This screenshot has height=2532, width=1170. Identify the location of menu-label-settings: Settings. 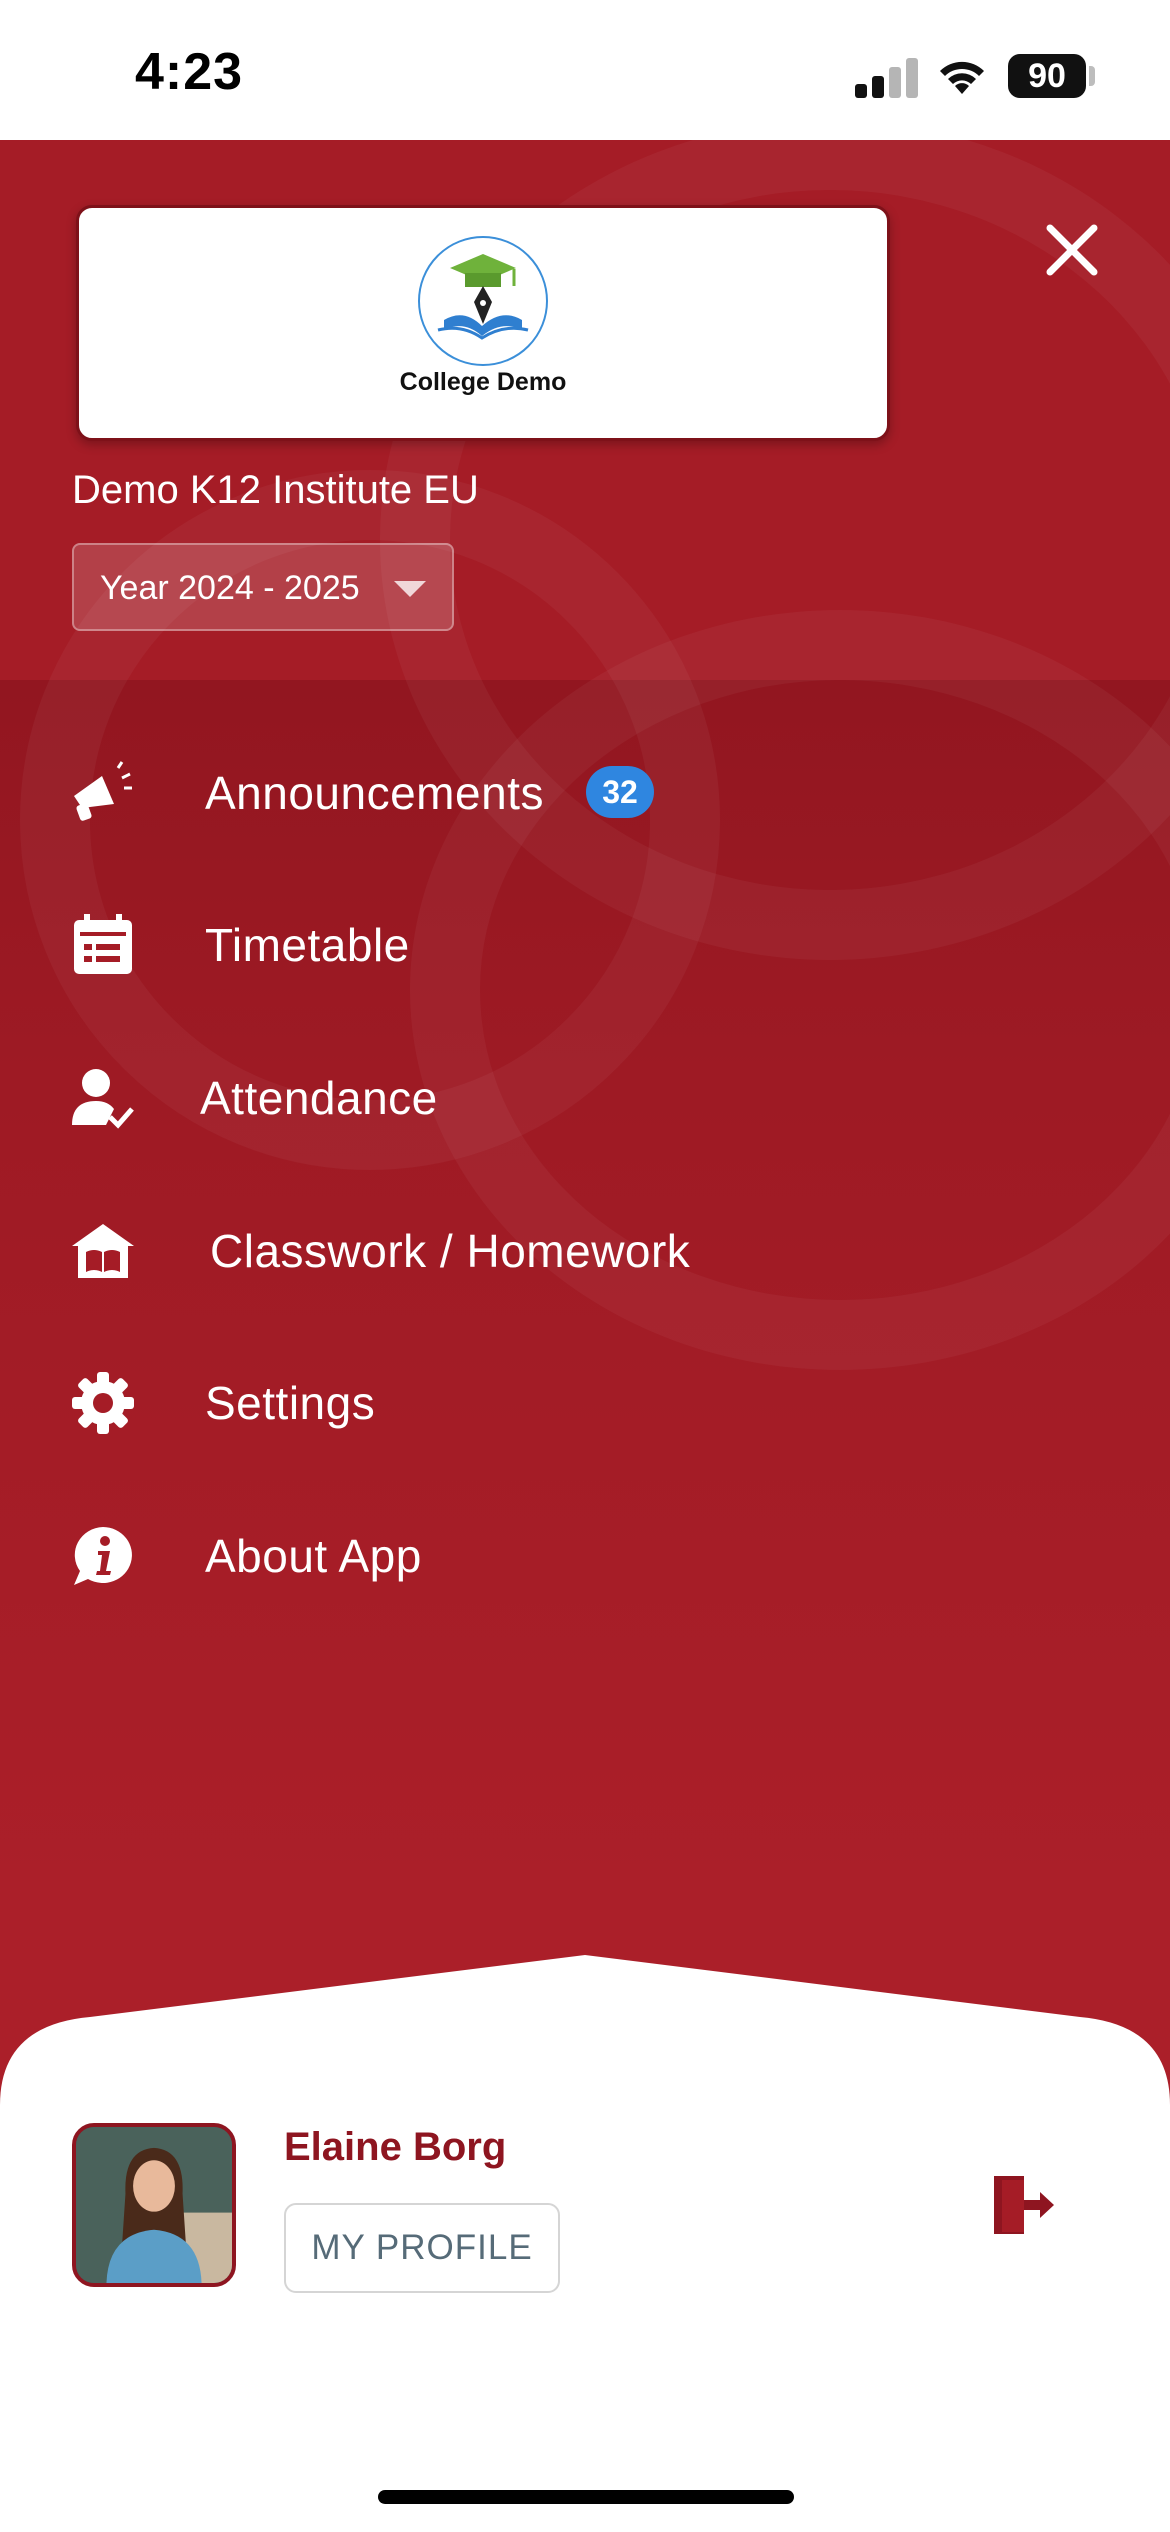
(290, 1403).